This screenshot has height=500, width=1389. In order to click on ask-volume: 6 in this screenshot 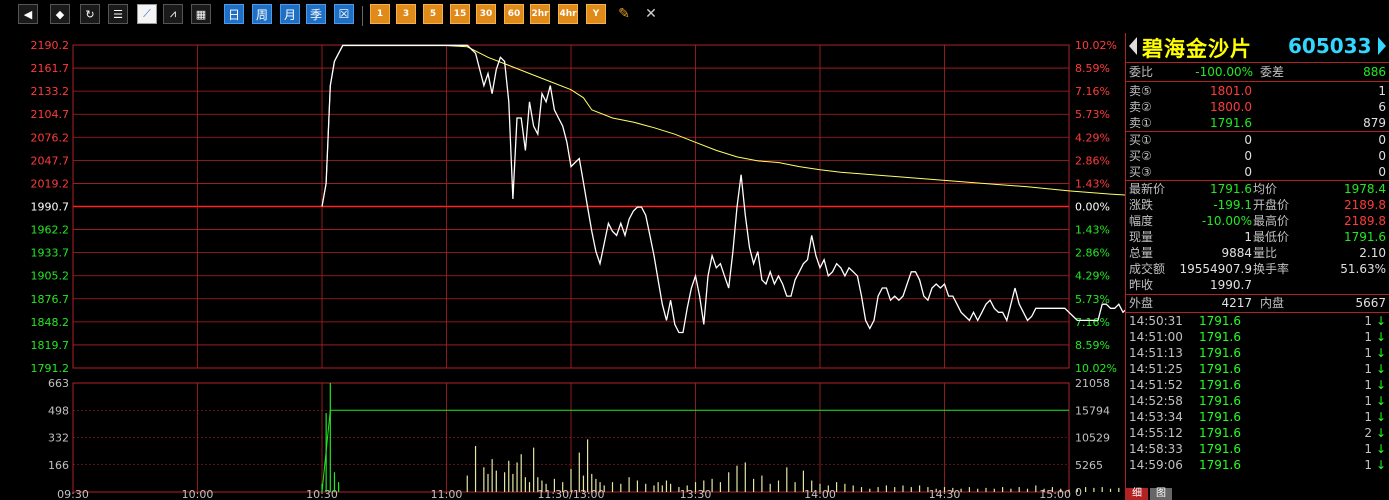, I will do `click(1382, 107)`.